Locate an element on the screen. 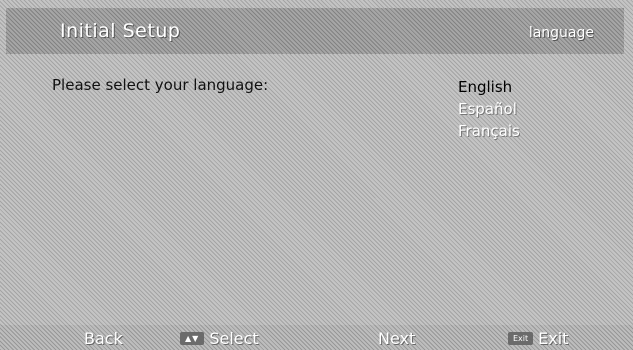 This screenshot has height=350, width=633. back-label: Back is located at coordinates (103, 338).